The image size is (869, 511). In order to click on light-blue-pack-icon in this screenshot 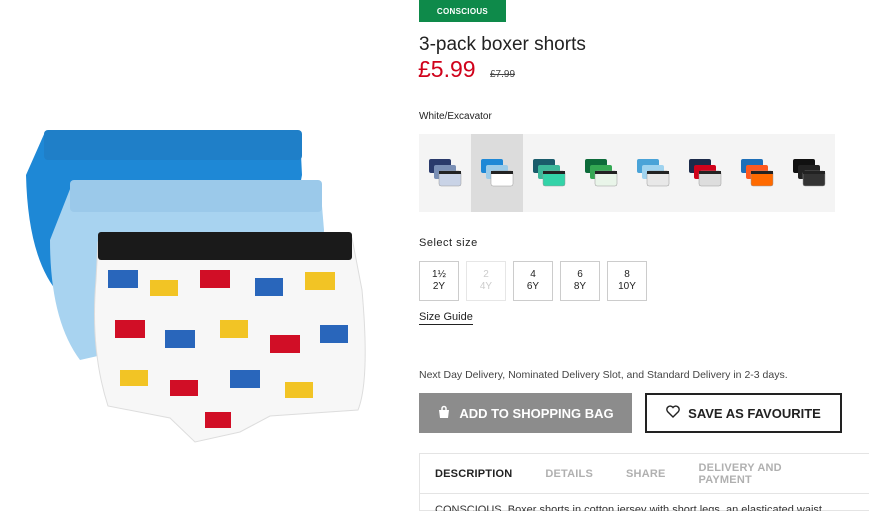, I will do `click(653, 173)`.